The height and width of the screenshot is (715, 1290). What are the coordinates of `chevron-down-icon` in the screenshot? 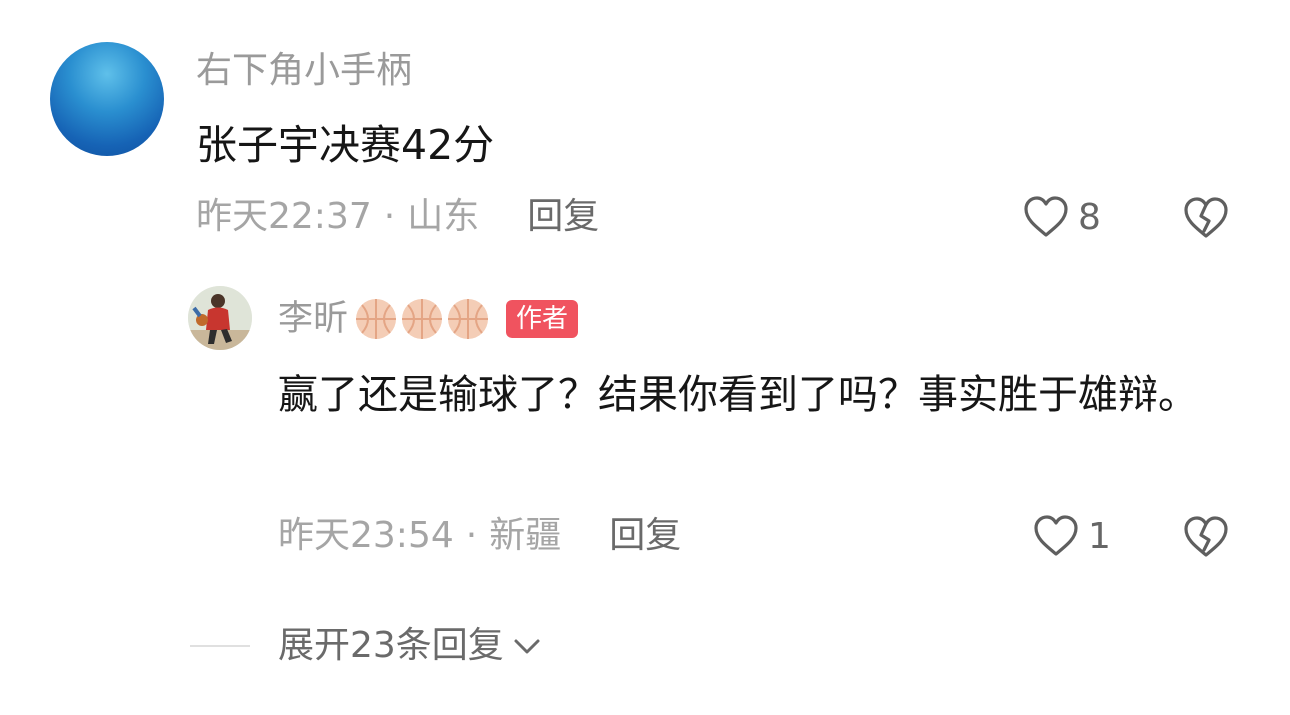 It's located at (527, 646).